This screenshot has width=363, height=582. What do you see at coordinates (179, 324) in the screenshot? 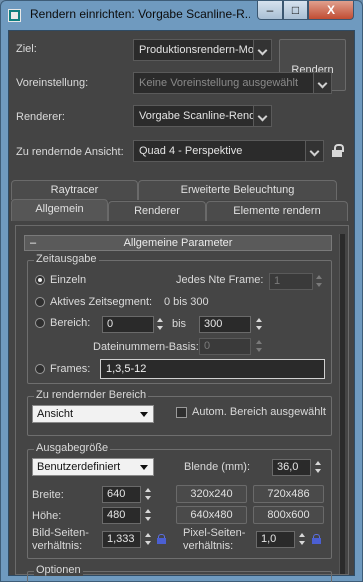
I see `range-to-label: bis` at bounding box center [179, 324].